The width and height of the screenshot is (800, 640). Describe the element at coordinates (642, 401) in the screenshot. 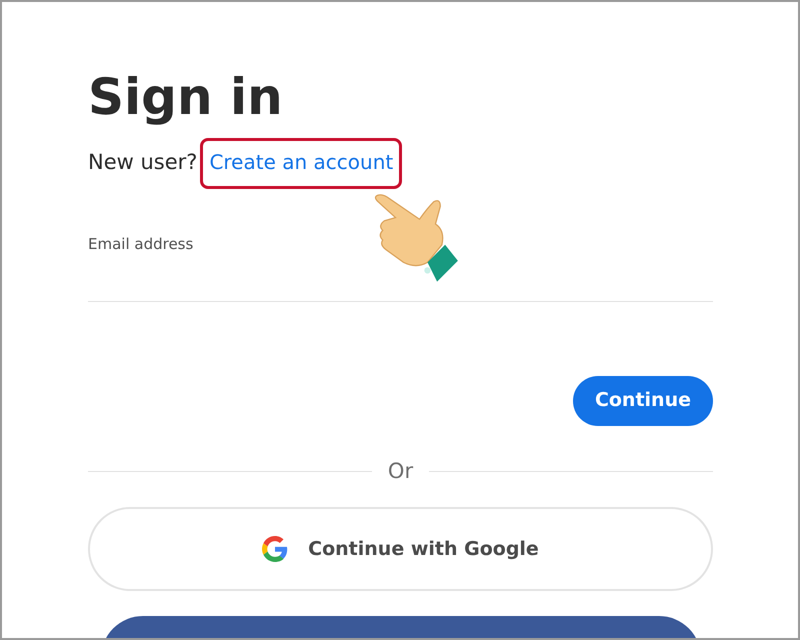

I see `continue-button: Continue` at that location.